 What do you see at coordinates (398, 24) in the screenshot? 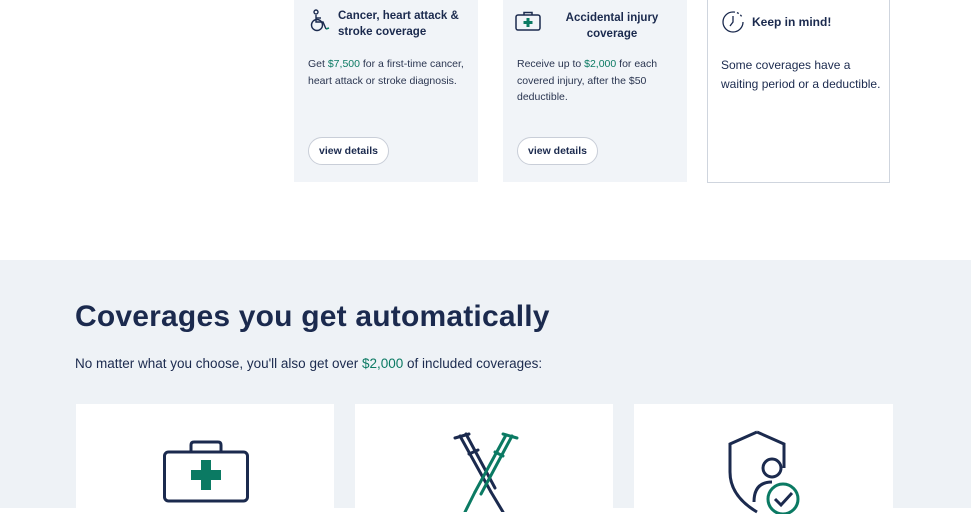
I see `card-title: Cancer, heart attack & stroke coverage` at bounding box center [398, 24].